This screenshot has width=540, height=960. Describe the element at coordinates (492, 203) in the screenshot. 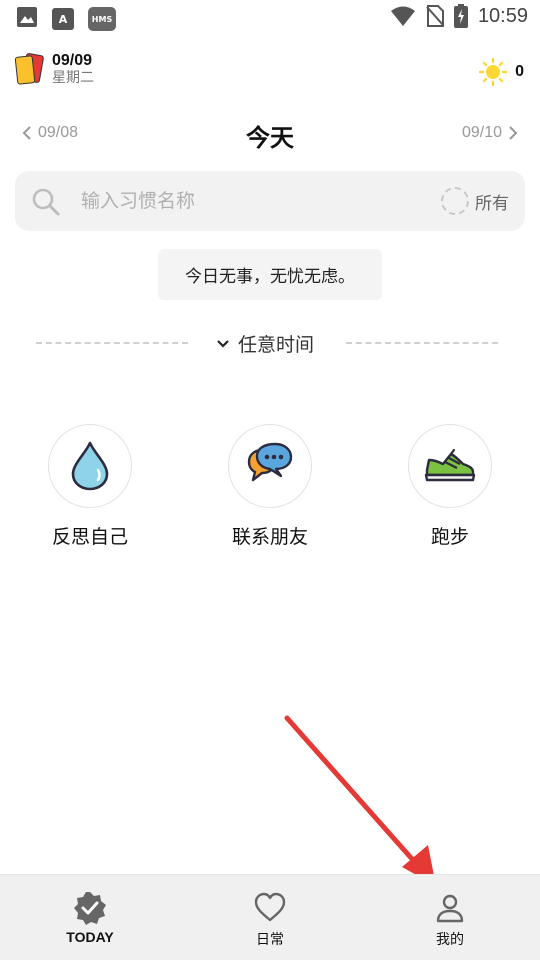

I see `filter-label: 所有` at that location.